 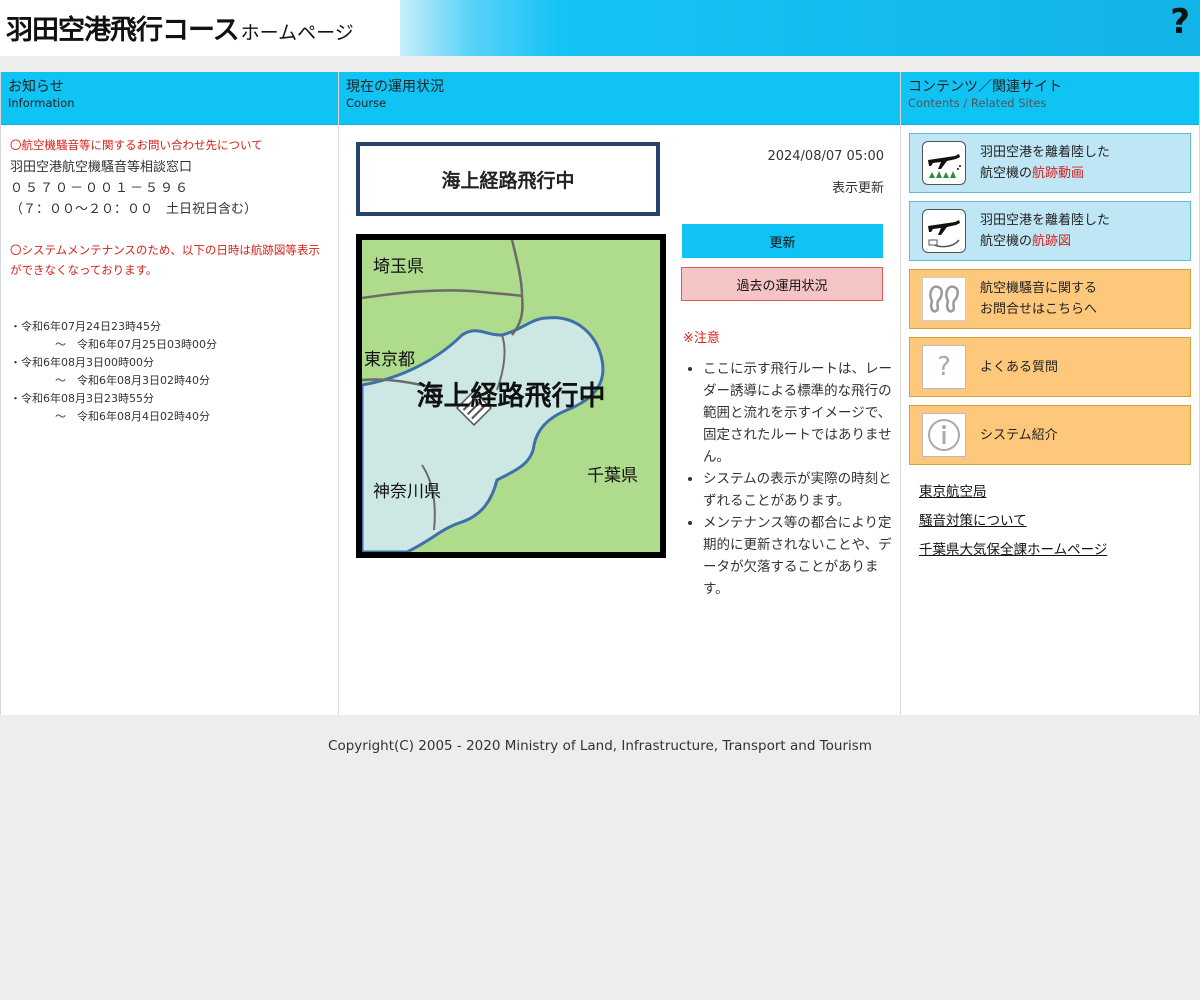 I want to click on map-label-kanagawa: 神奈川県, so click(x=407, y=492).